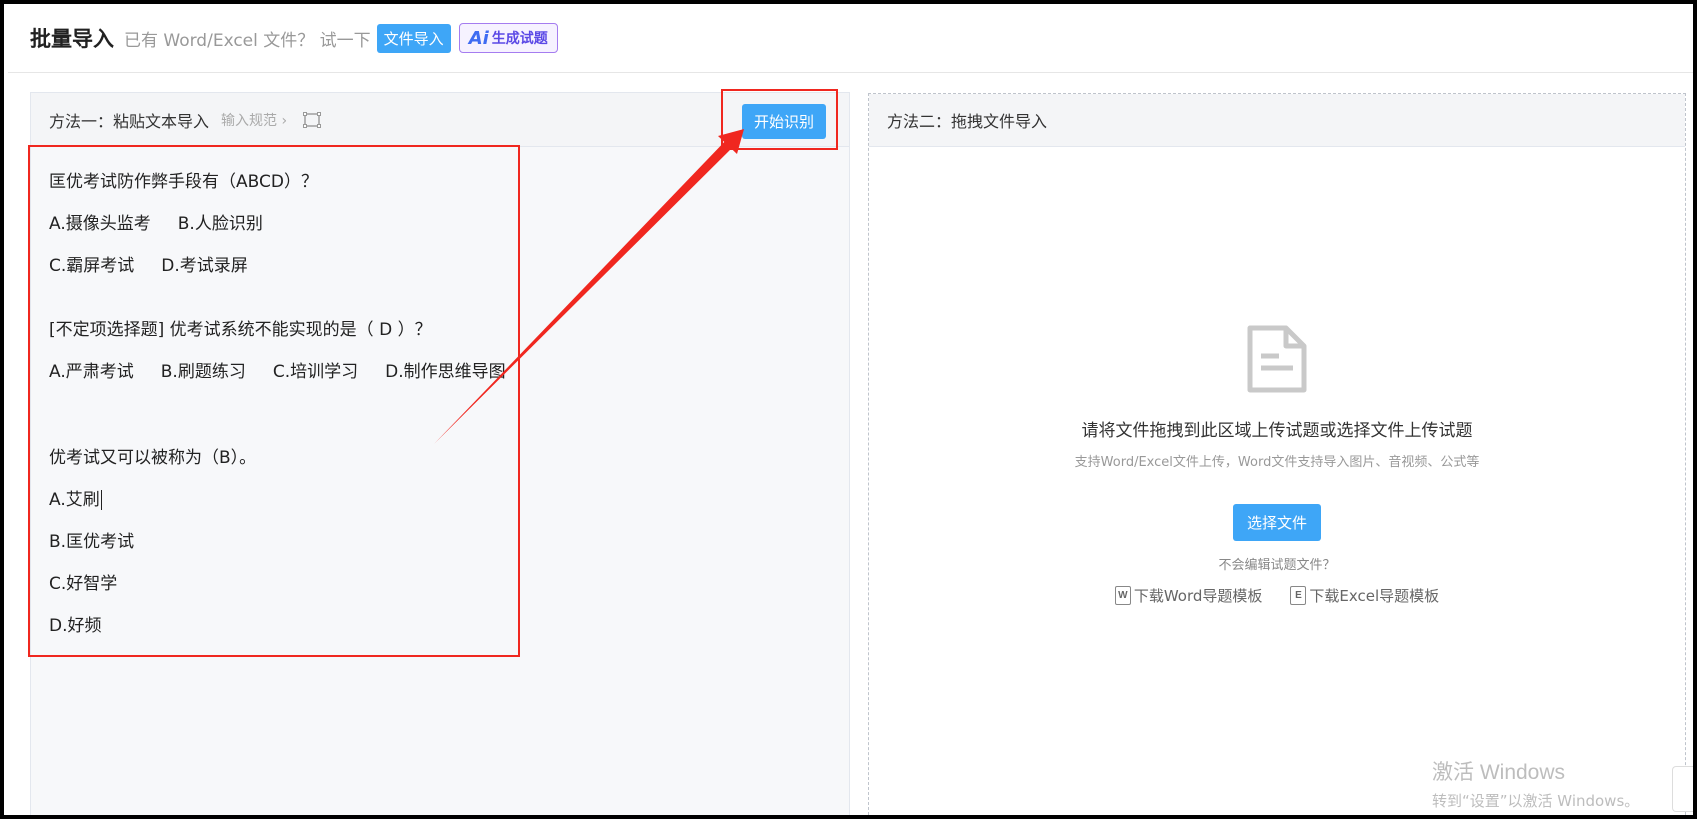  What do you see at coordinates (74, 500) in the screenshot?
I see `editor-line-text: A.艾刷` at bounding box center [74, 500].